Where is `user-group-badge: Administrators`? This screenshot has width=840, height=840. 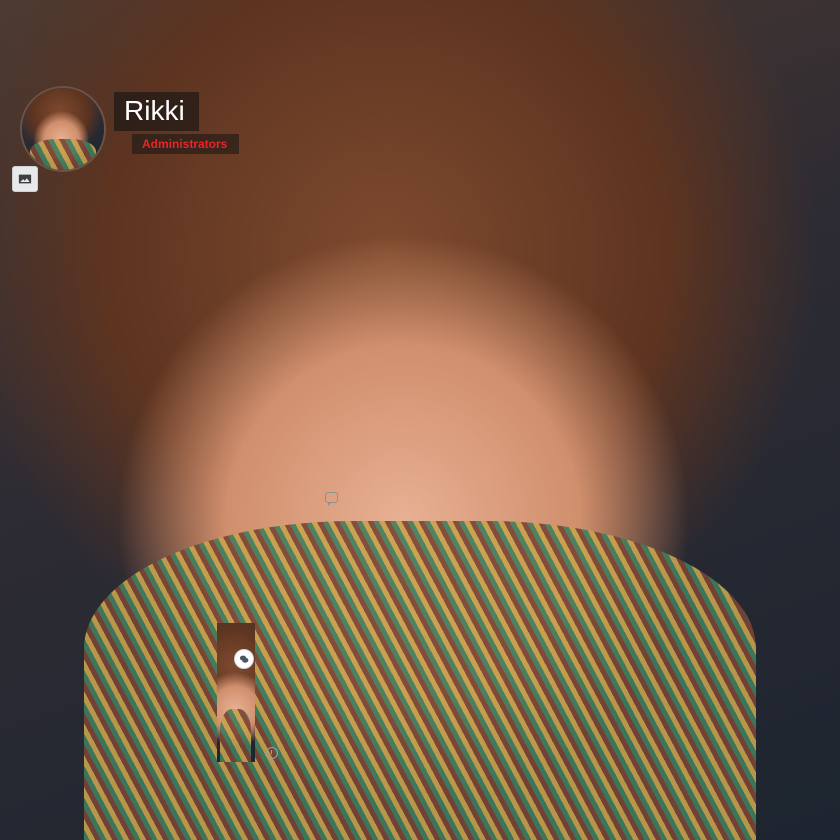
user-group-badge: Administrators is located at coordinates (186, 144).